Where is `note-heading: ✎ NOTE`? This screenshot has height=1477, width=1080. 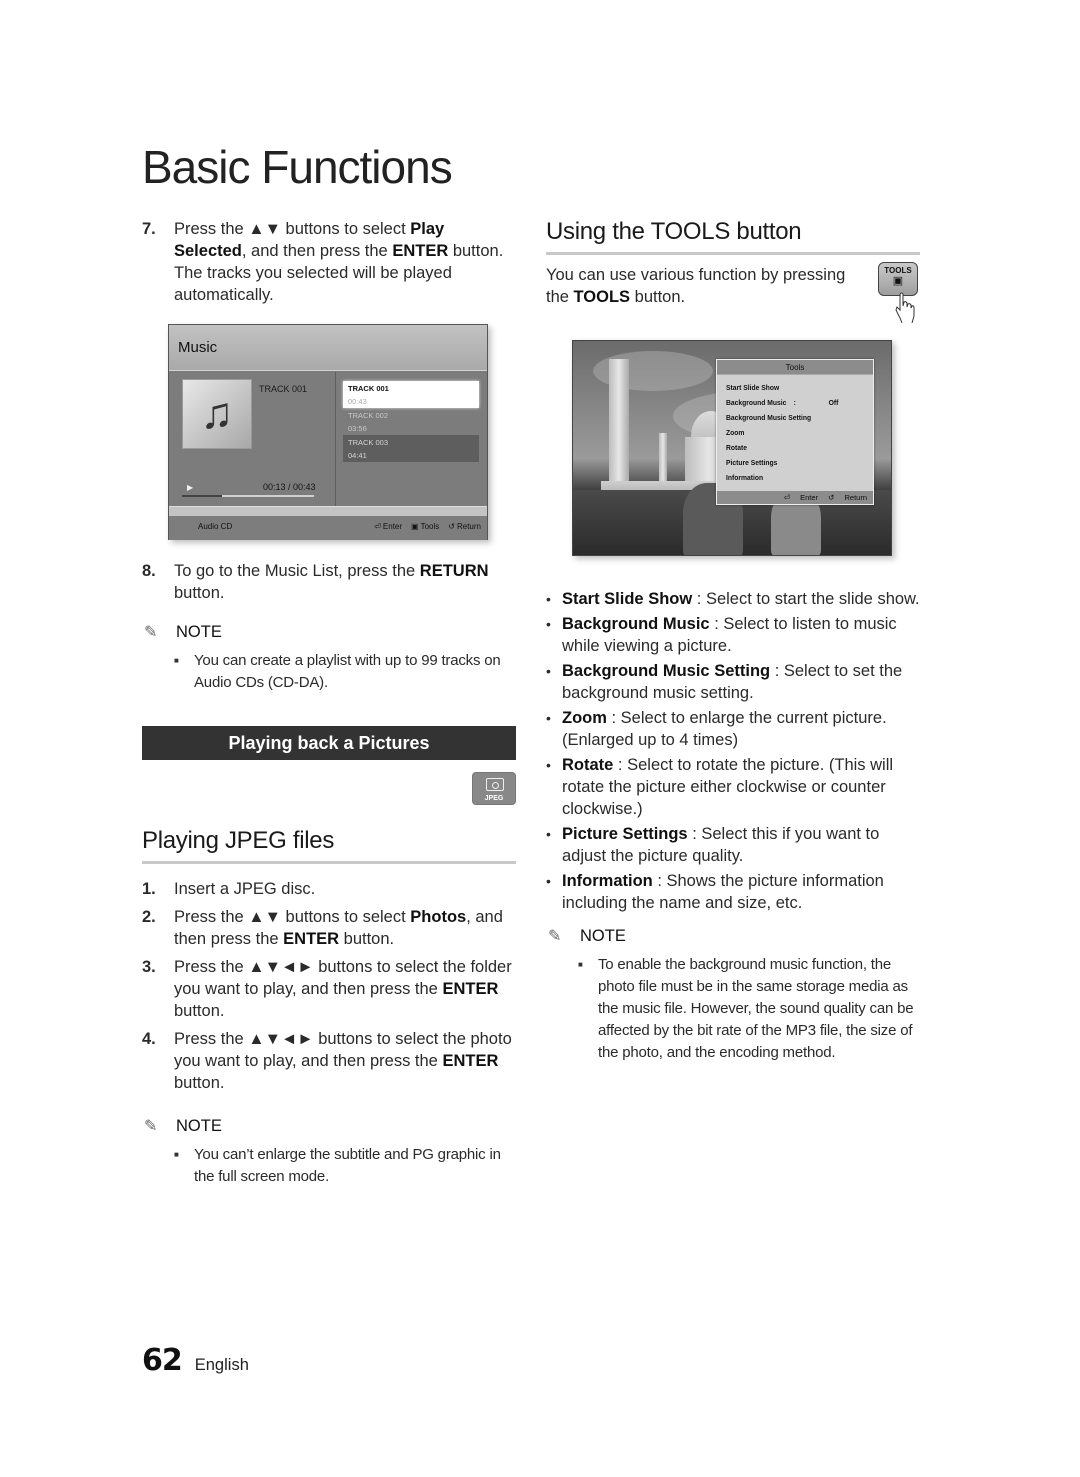 note-heading: ✎ NOTE is located at coordinates (329, 632).